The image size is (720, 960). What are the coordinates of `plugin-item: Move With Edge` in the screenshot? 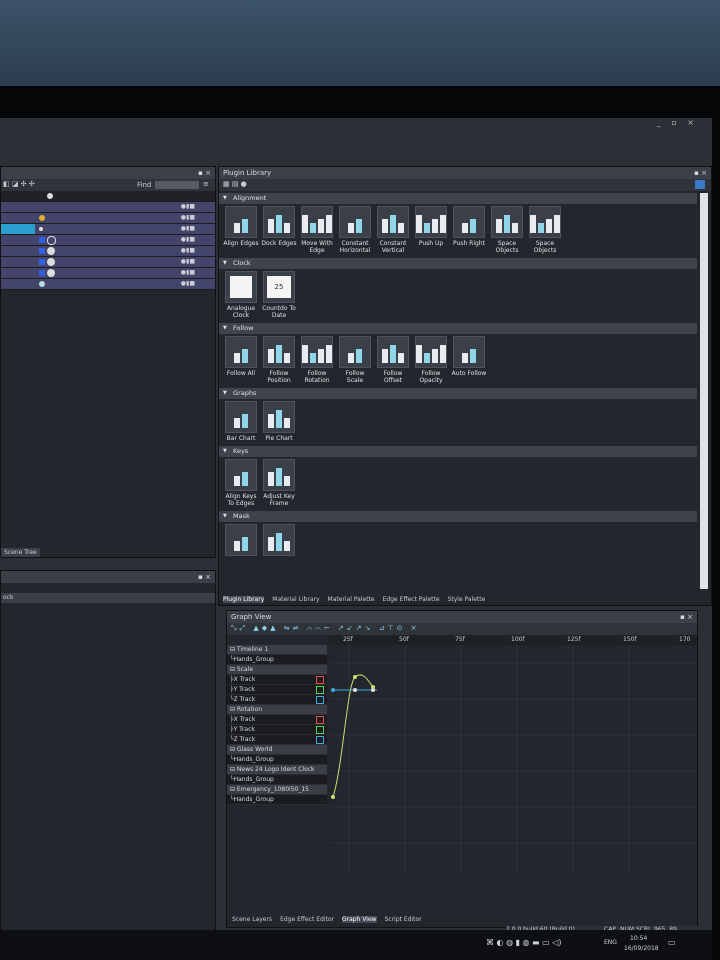 It's located at (317, 230).